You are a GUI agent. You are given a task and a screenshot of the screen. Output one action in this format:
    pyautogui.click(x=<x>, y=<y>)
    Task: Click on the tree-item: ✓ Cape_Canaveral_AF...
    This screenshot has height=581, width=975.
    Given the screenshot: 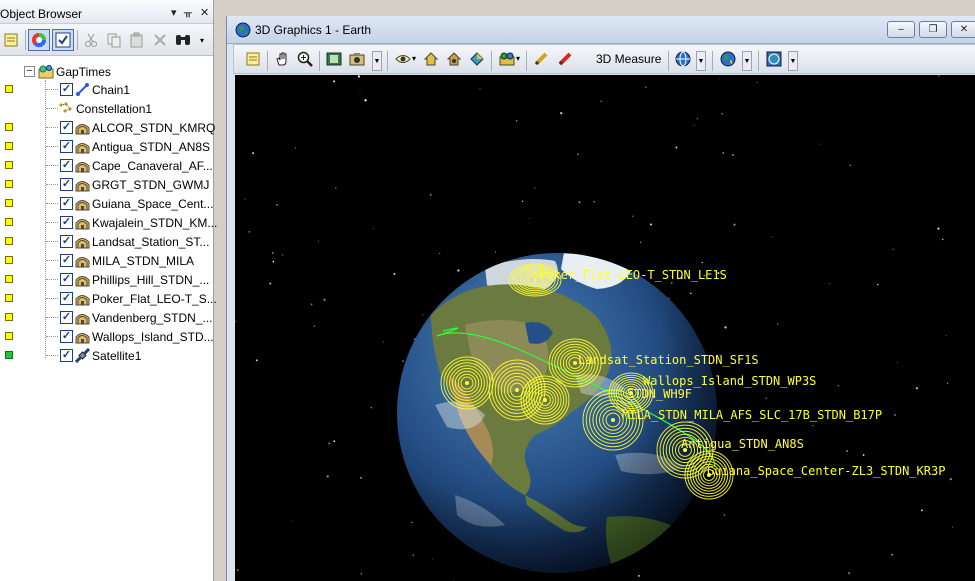 What is the action you would take?
    pyautogui.click(x=107, y=165)
    